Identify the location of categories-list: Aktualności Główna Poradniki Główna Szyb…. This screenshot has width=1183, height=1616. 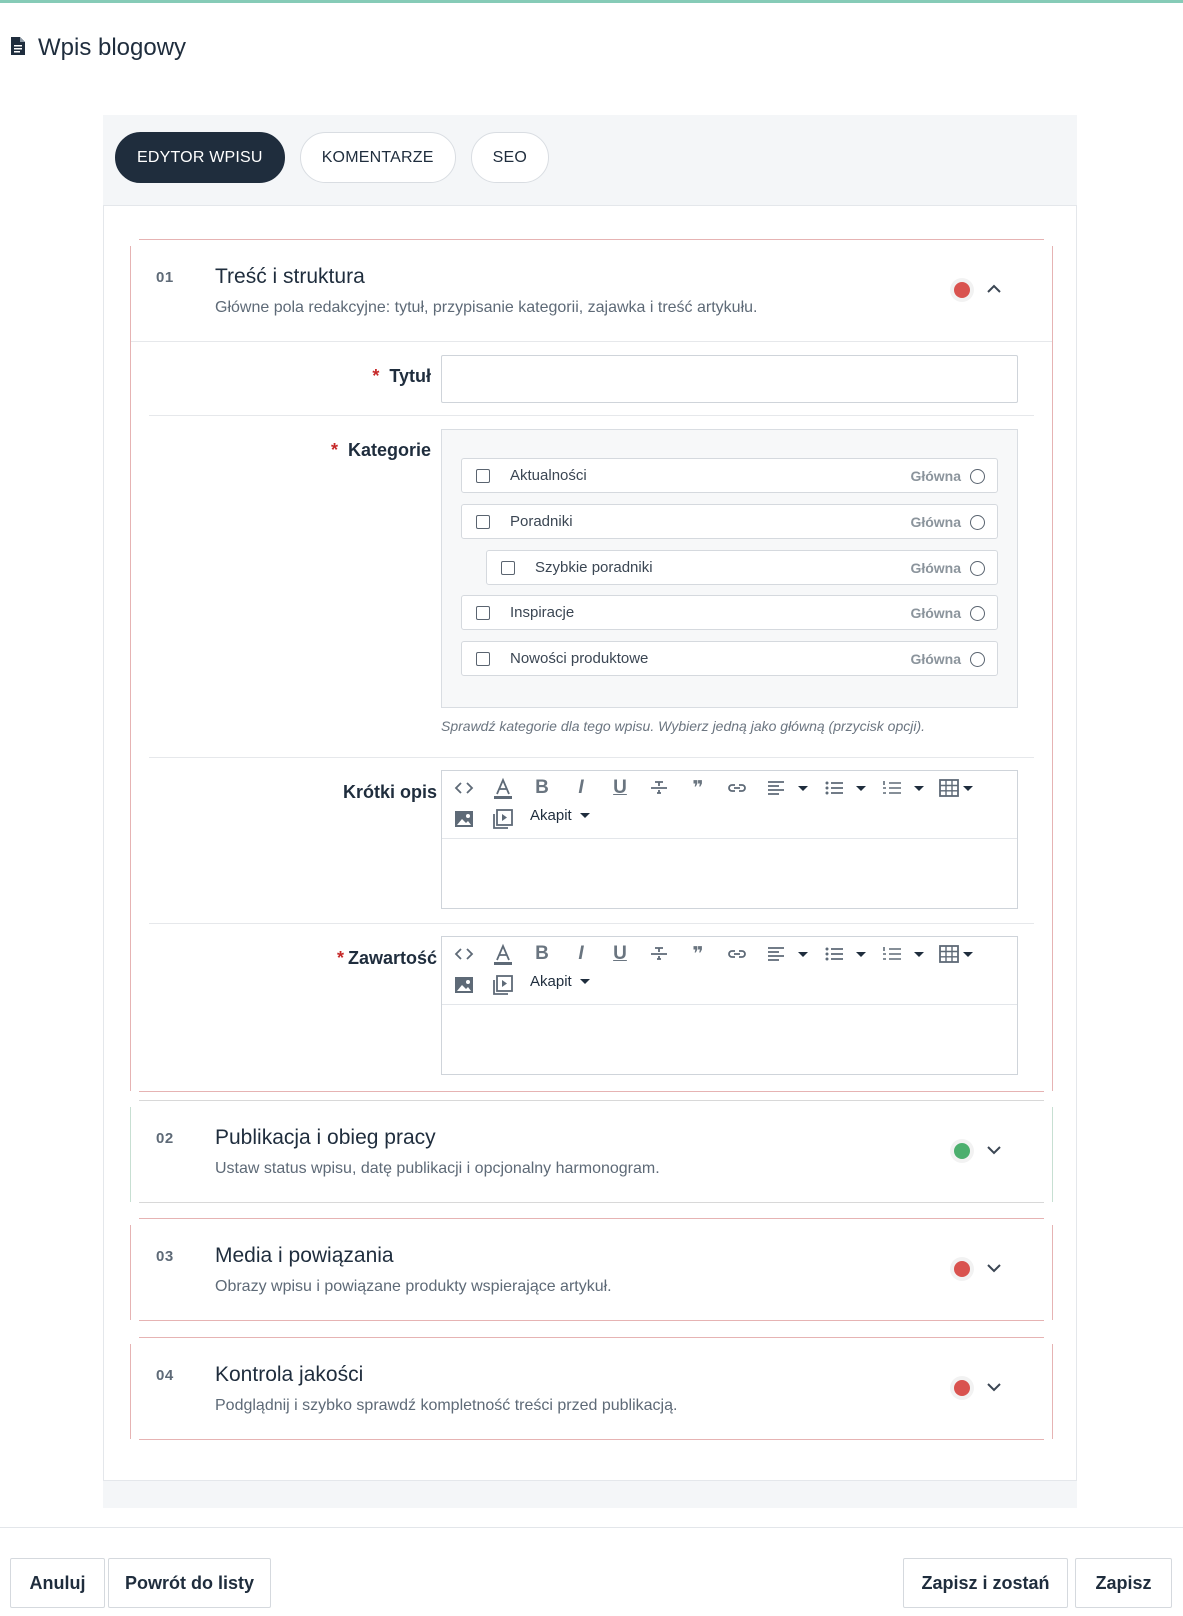
(729, 568).